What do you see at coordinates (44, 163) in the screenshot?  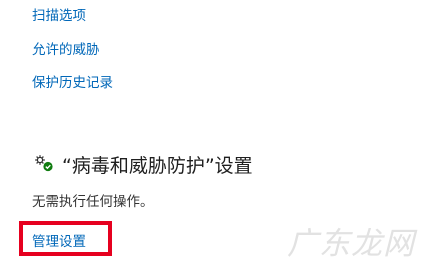 I see `gear-check-icon` at bounding box center [44, 163].